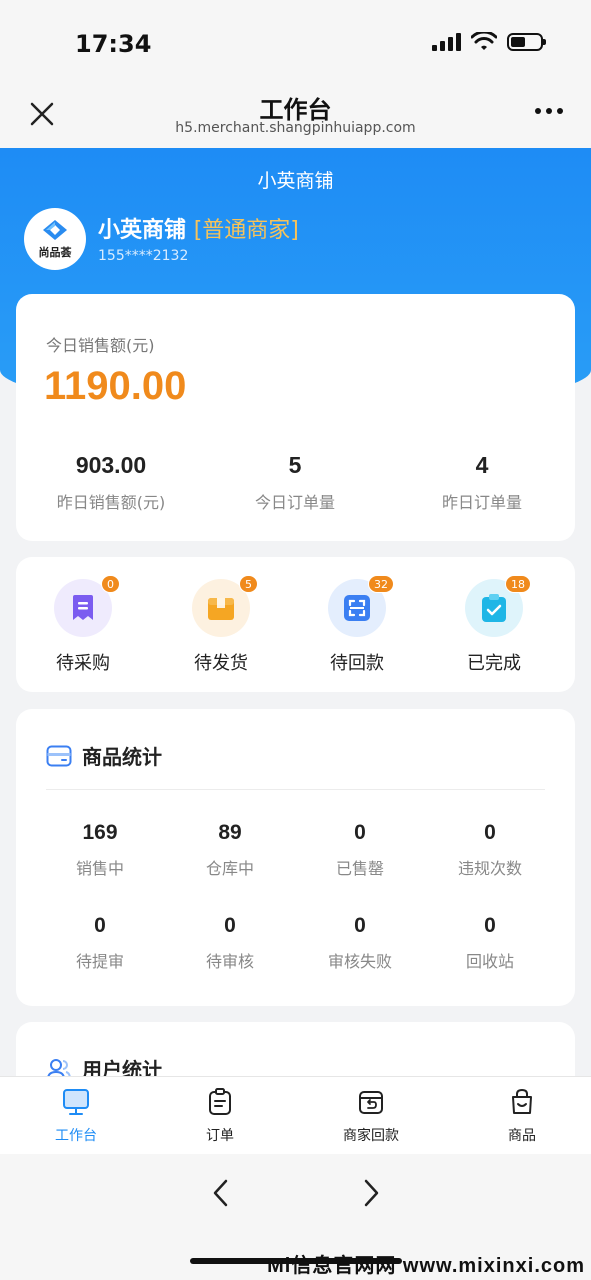  I want to click on order-icon-wrap: 5, so click(225, 606).